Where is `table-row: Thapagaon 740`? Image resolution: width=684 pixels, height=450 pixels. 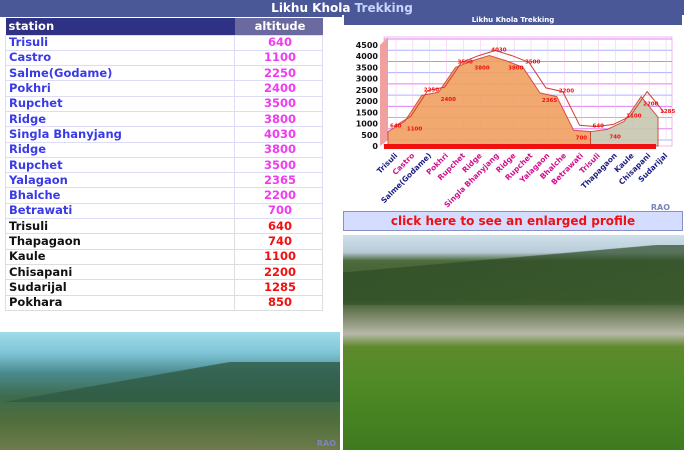
table-row: Thapagaon 740 is located at coordinates (164, 241).